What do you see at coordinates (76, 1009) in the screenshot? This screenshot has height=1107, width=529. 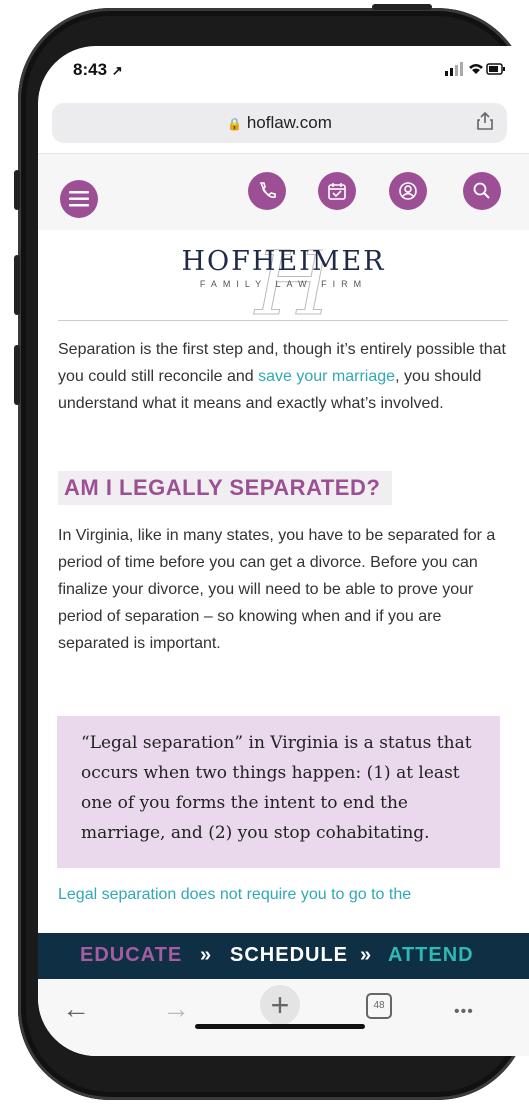 I see `back-icon: ←` at bounding box center [76, 1009].